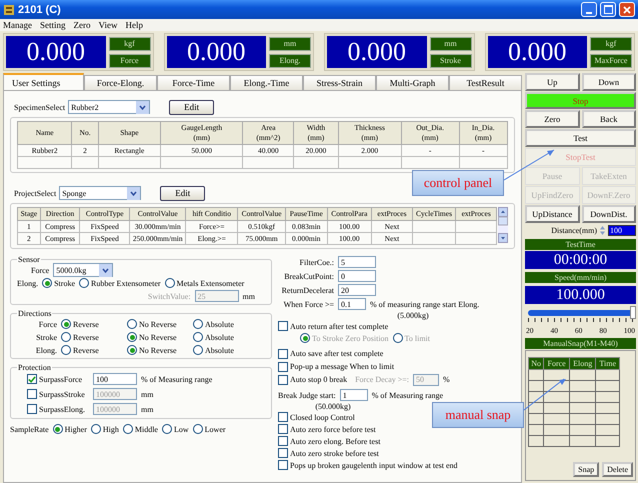 This screenshot has height=483, width=638. I want to click on radio-button: Stroke, so click(58, 283).